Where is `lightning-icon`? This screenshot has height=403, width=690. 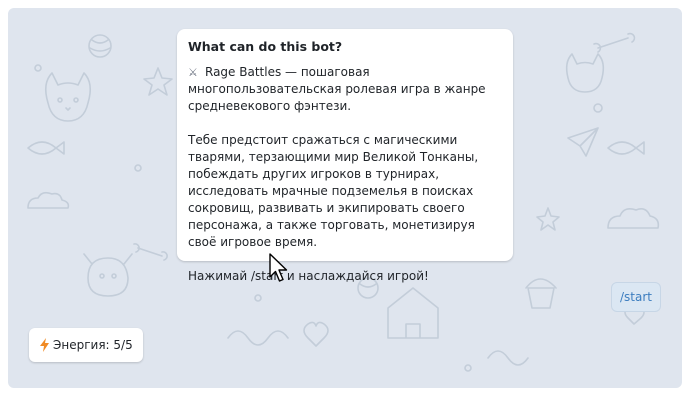
lightning-icon is located at coordinates (44, 345).